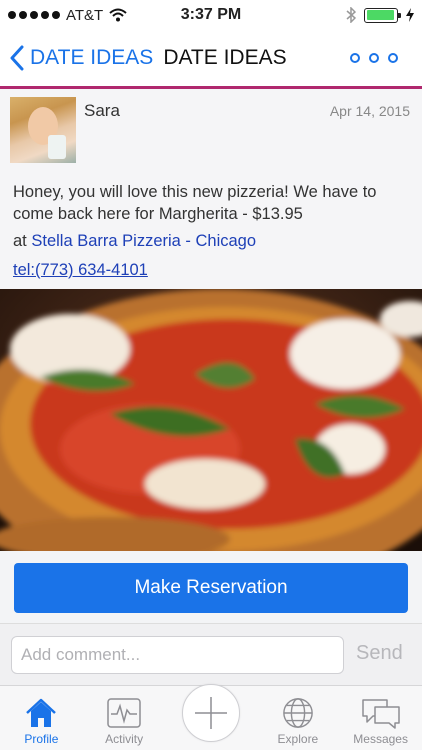 The image size is (422, 750). I want to click on comment-bar: Send, so click(211, 654).